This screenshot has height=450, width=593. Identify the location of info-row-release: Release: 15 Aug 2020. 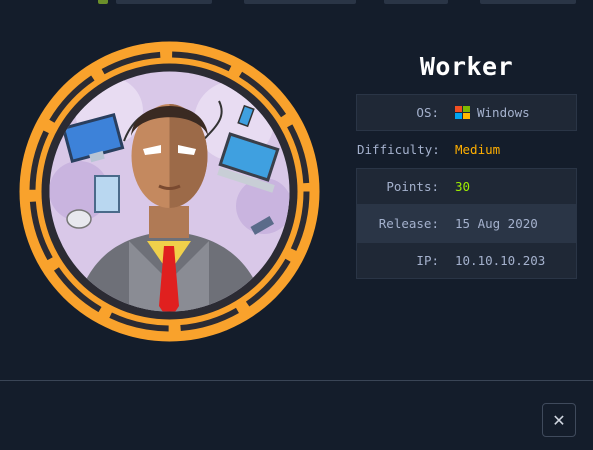
(466, 223).